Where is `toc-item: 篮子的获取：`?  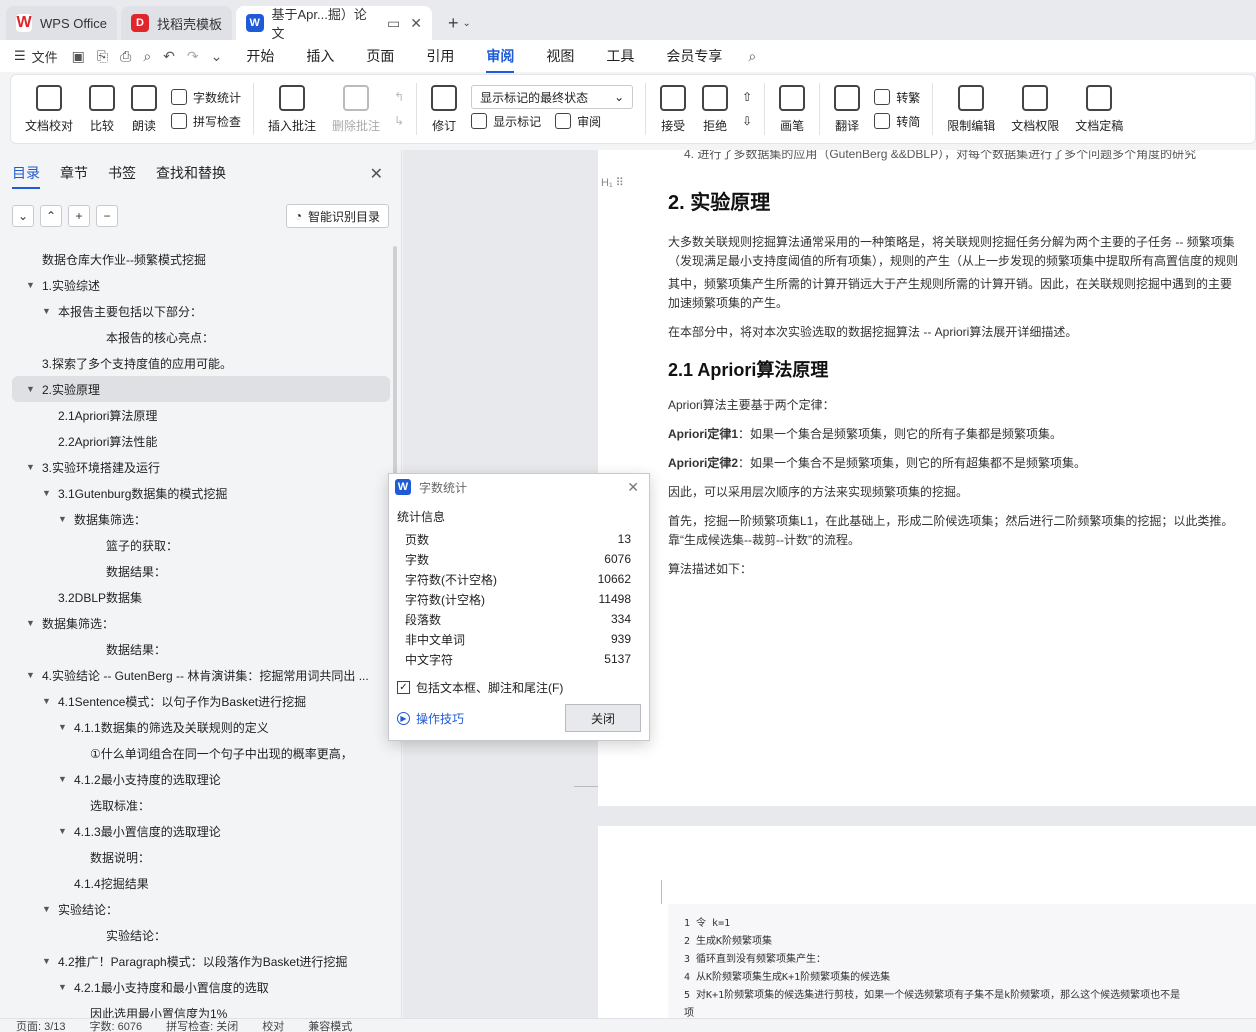 toc-item: 篮子的获取： is located at coordinates (201, 545).